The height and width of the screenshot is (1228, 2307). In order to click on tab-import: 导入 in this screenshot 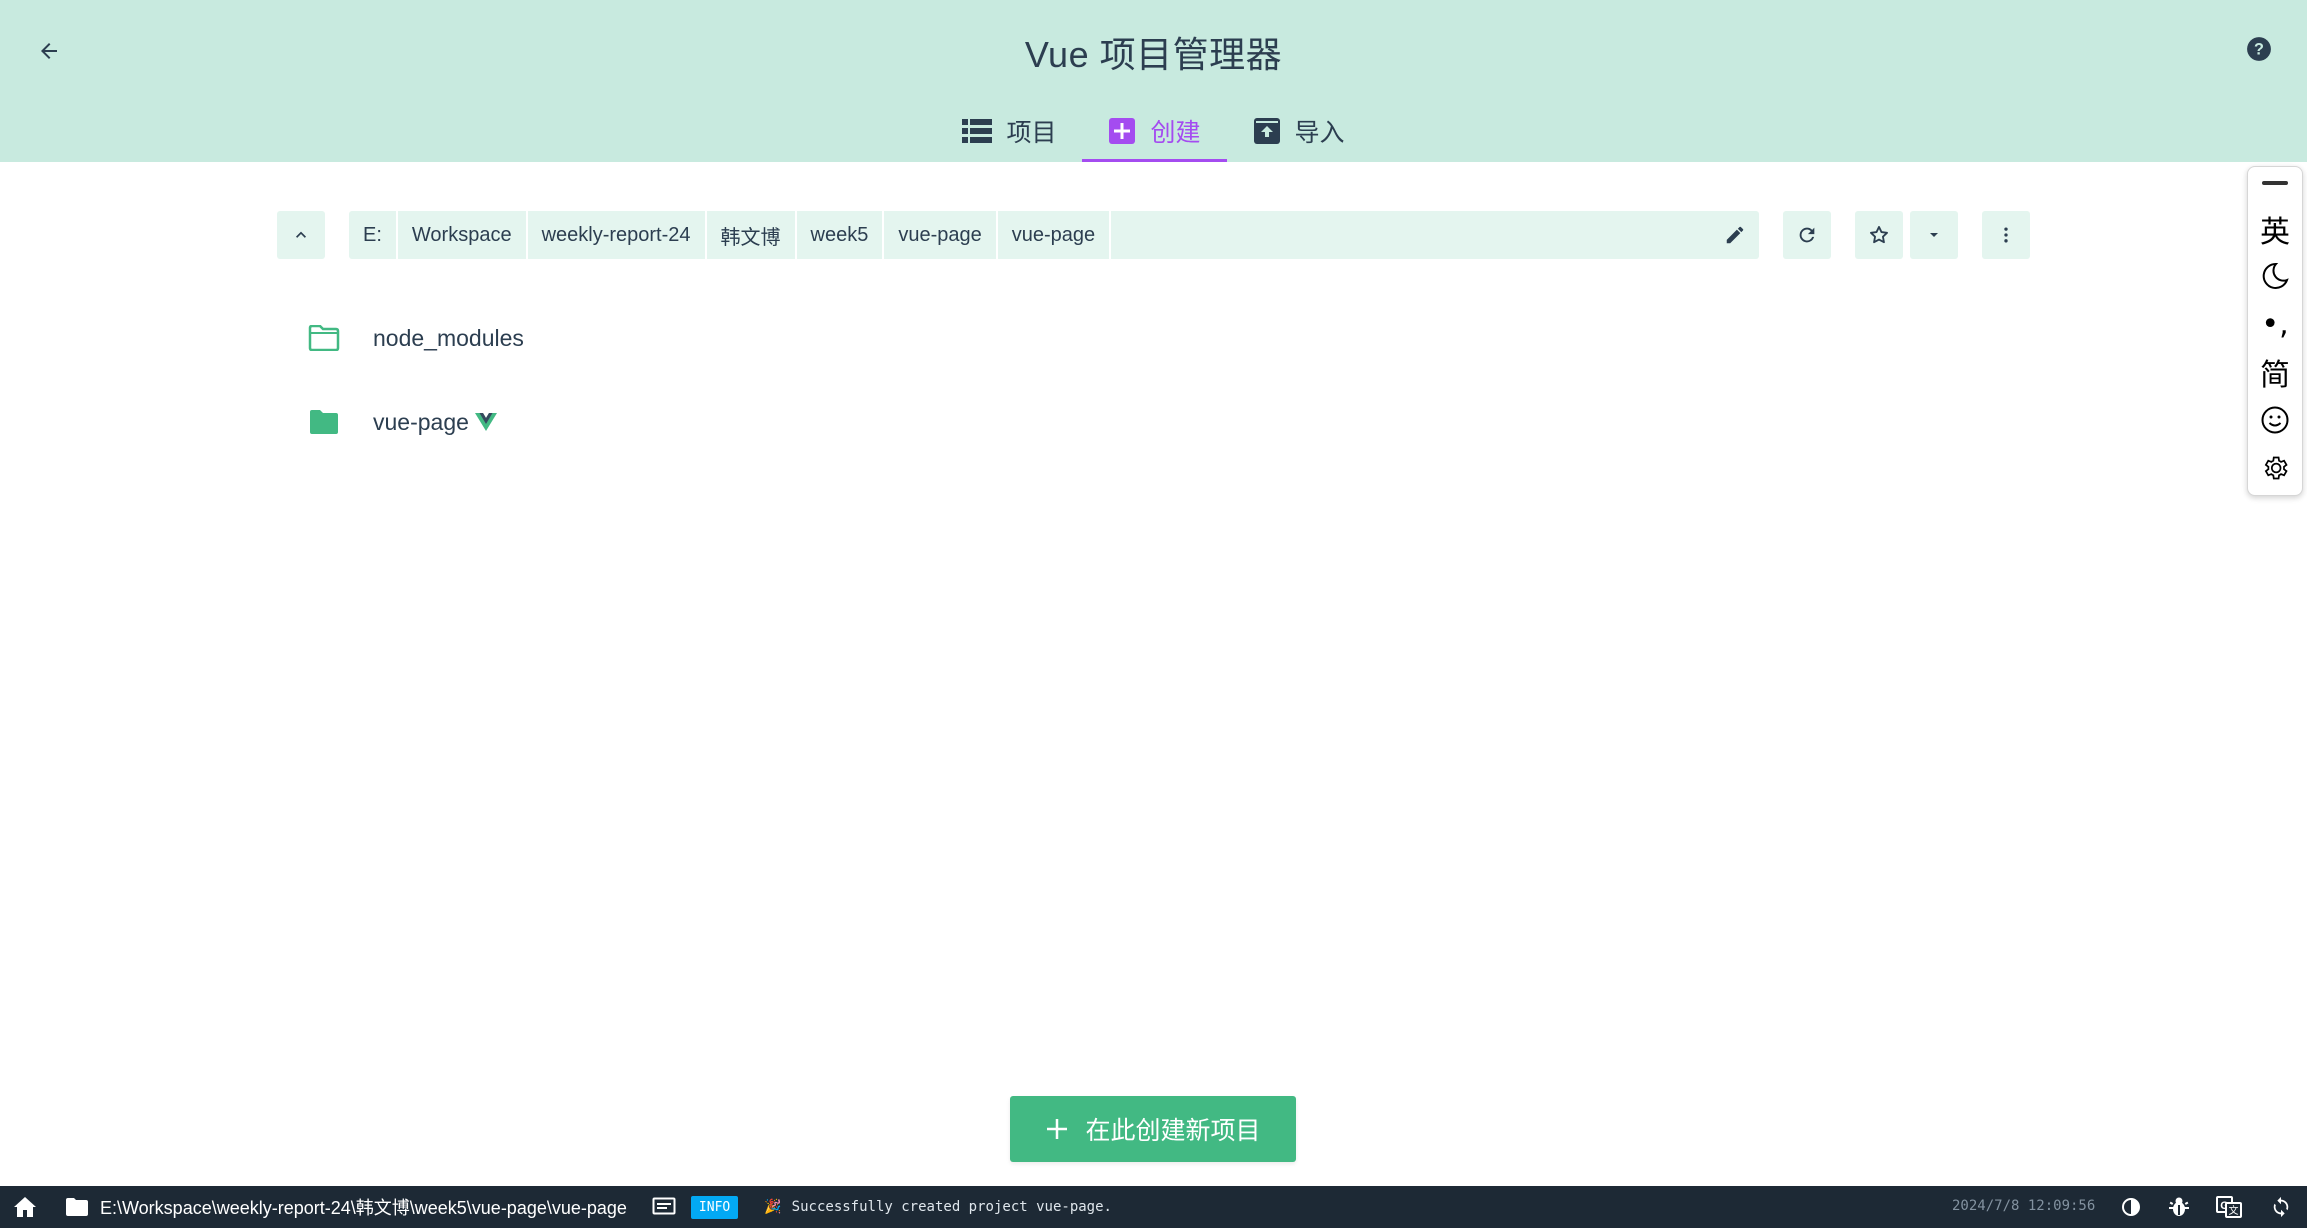, I will do `click(1299, 131)`.